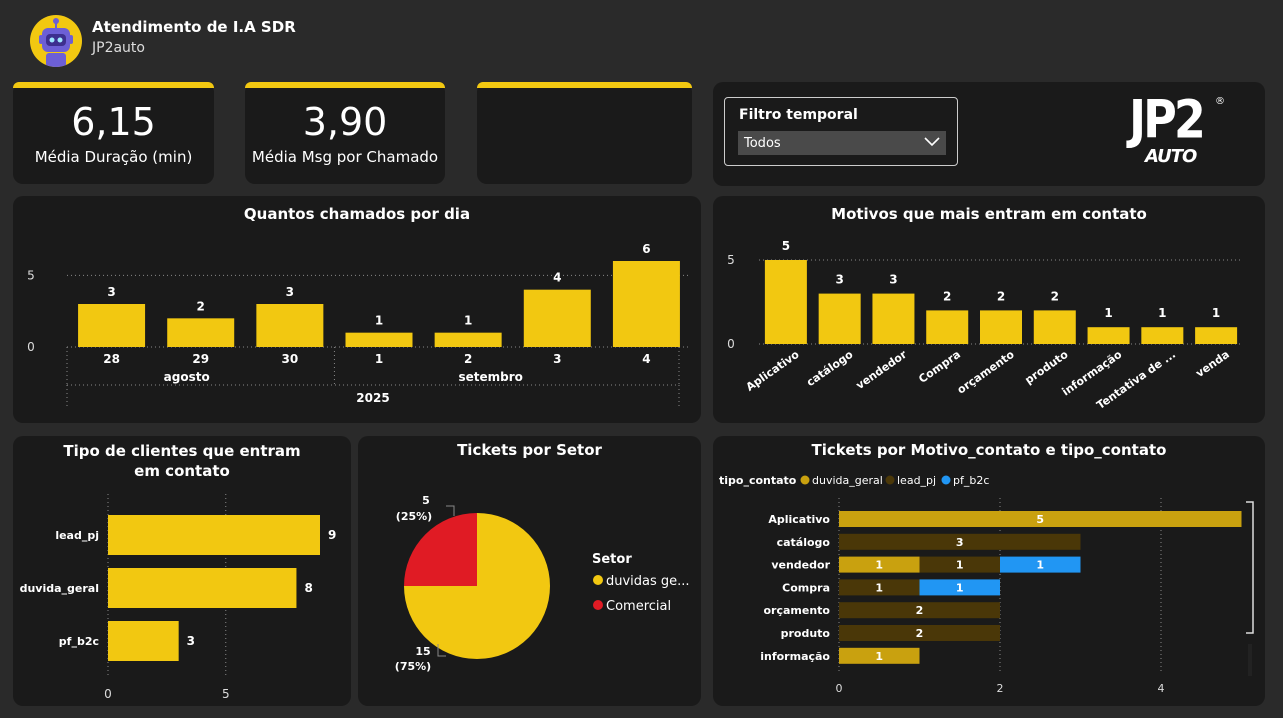 Image resolution: width=1283 pixels, height=718 pixels. Describe the element at coordinates (646, 249) in the screenshot. I see `data-label: 6` at that location.